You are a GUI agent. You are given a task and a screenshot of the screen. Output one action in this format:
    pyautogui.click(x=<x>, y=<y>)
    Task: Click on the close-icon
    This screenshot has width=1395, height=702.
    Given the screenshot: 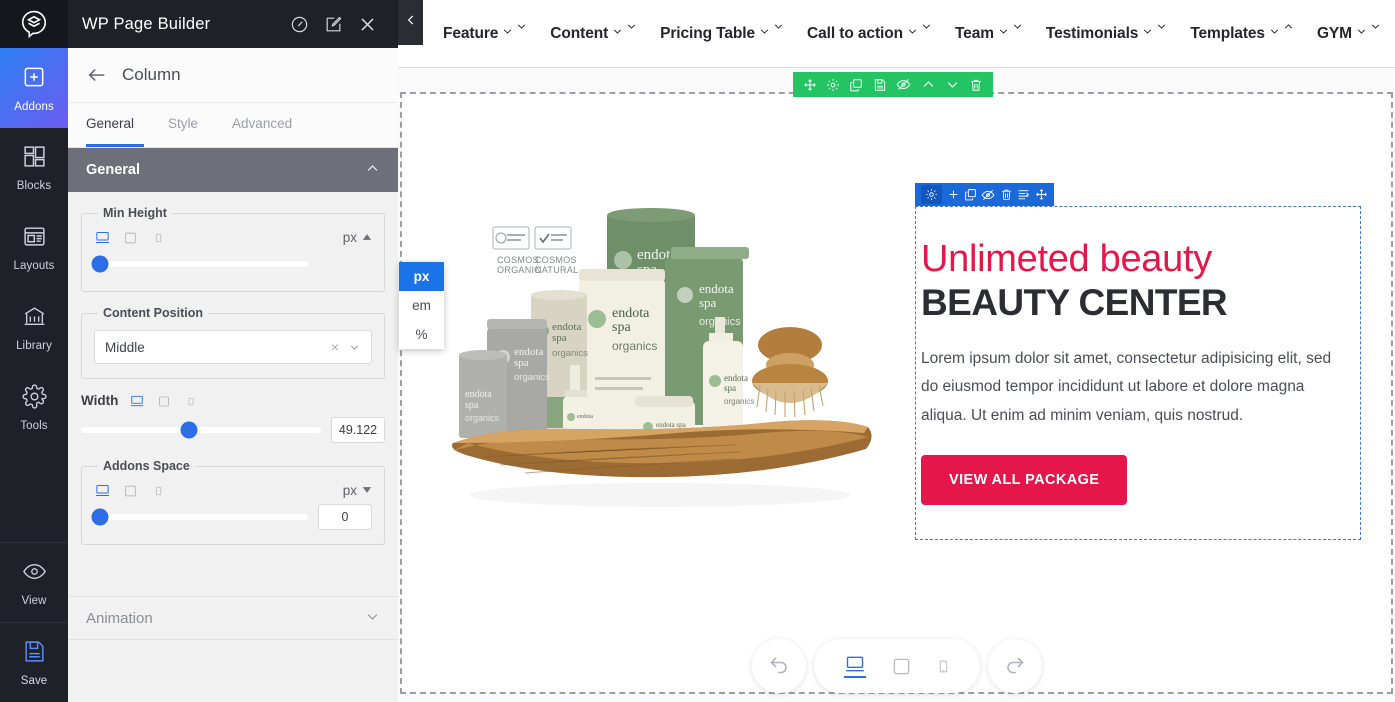 What is the action you would take?
    pyautogui.click(x=367, y=24)
    